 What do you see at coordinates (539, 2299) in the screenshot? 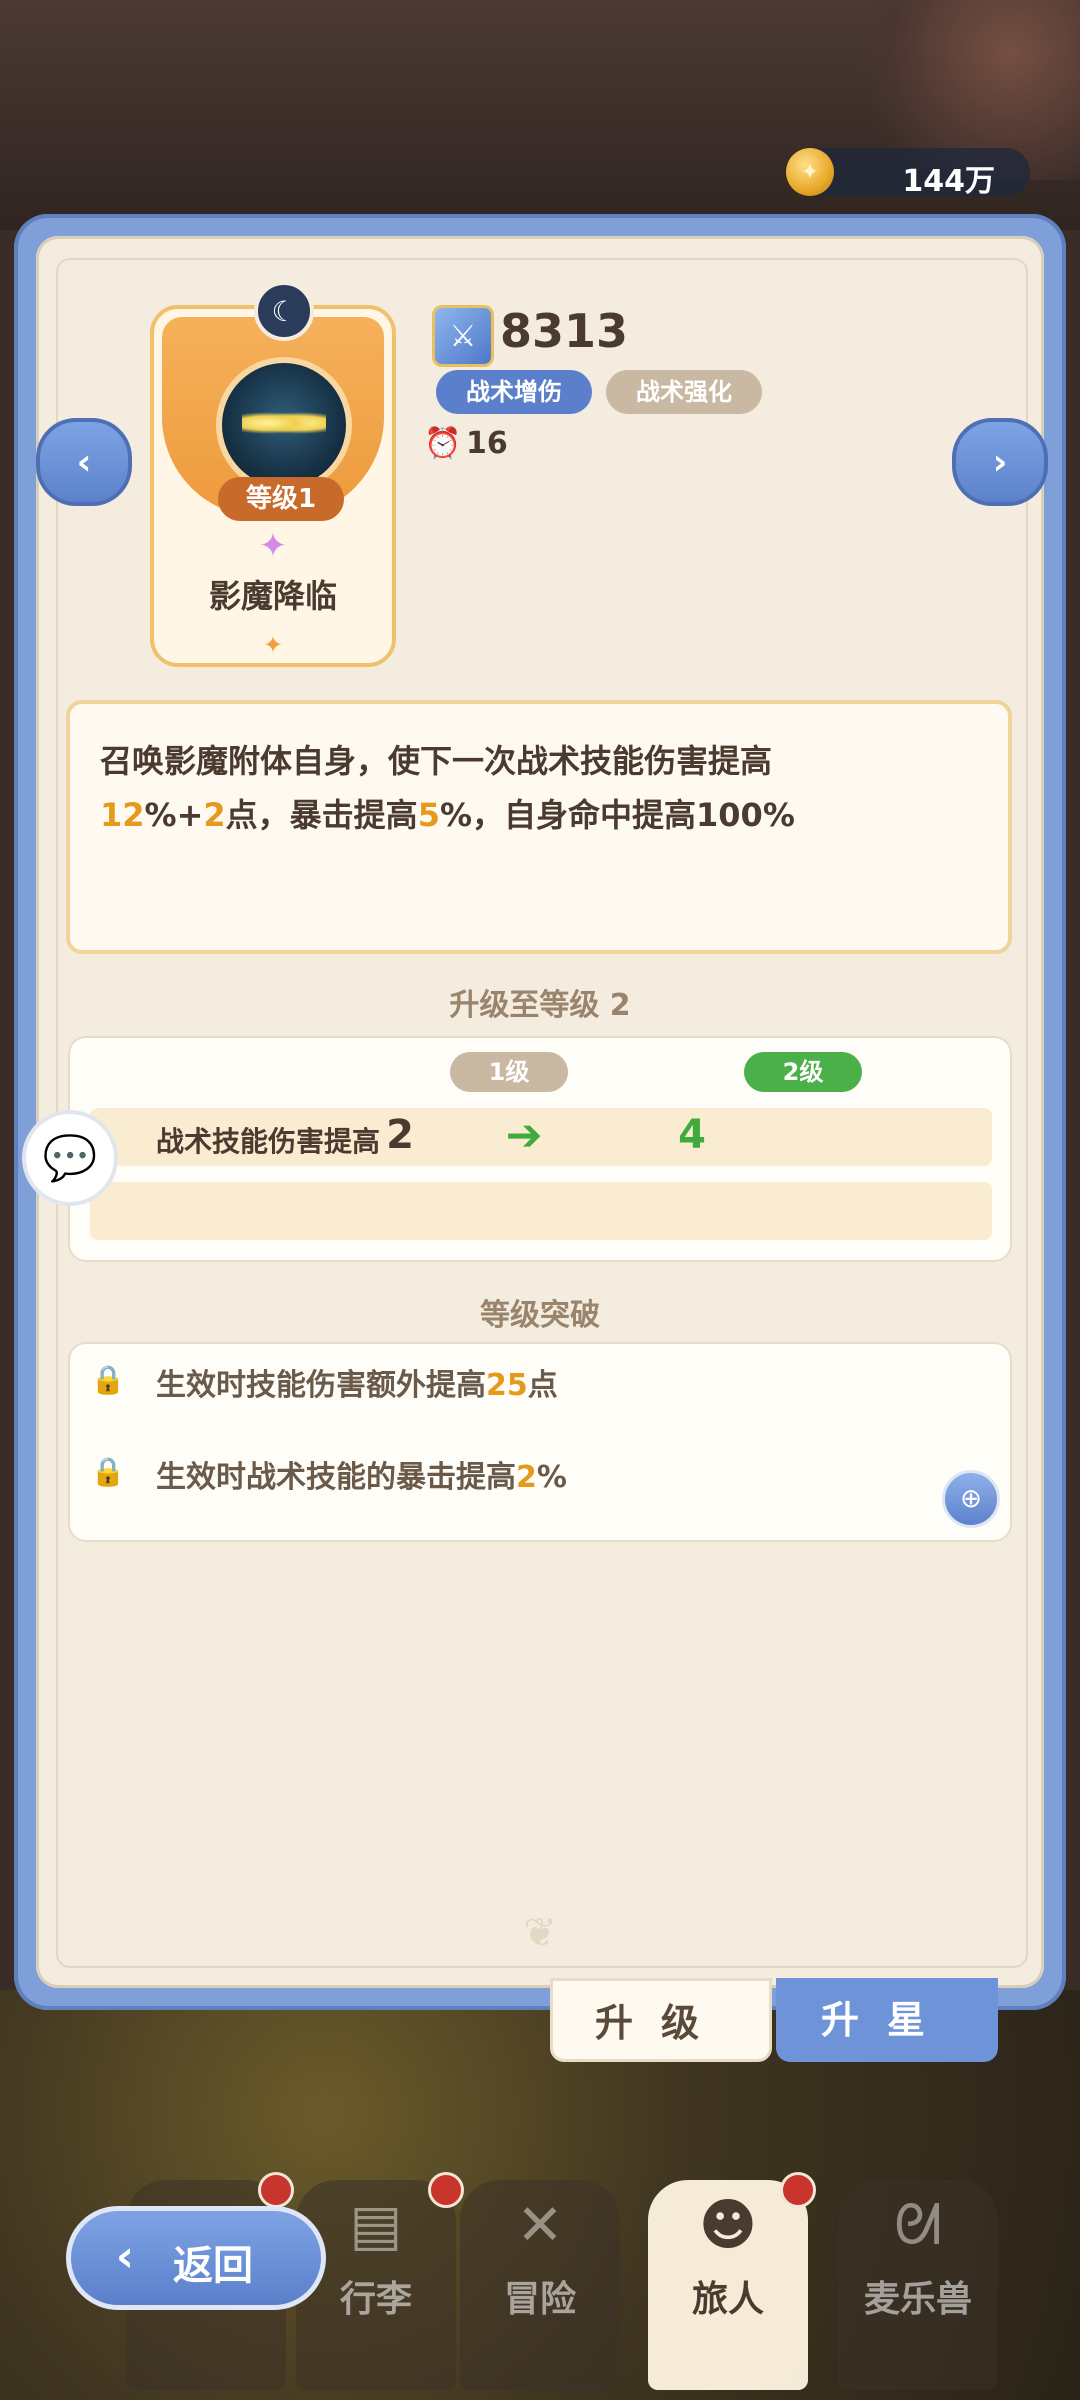
I see `nav-item-label: 冒险` at bounding box center [539, 2299].